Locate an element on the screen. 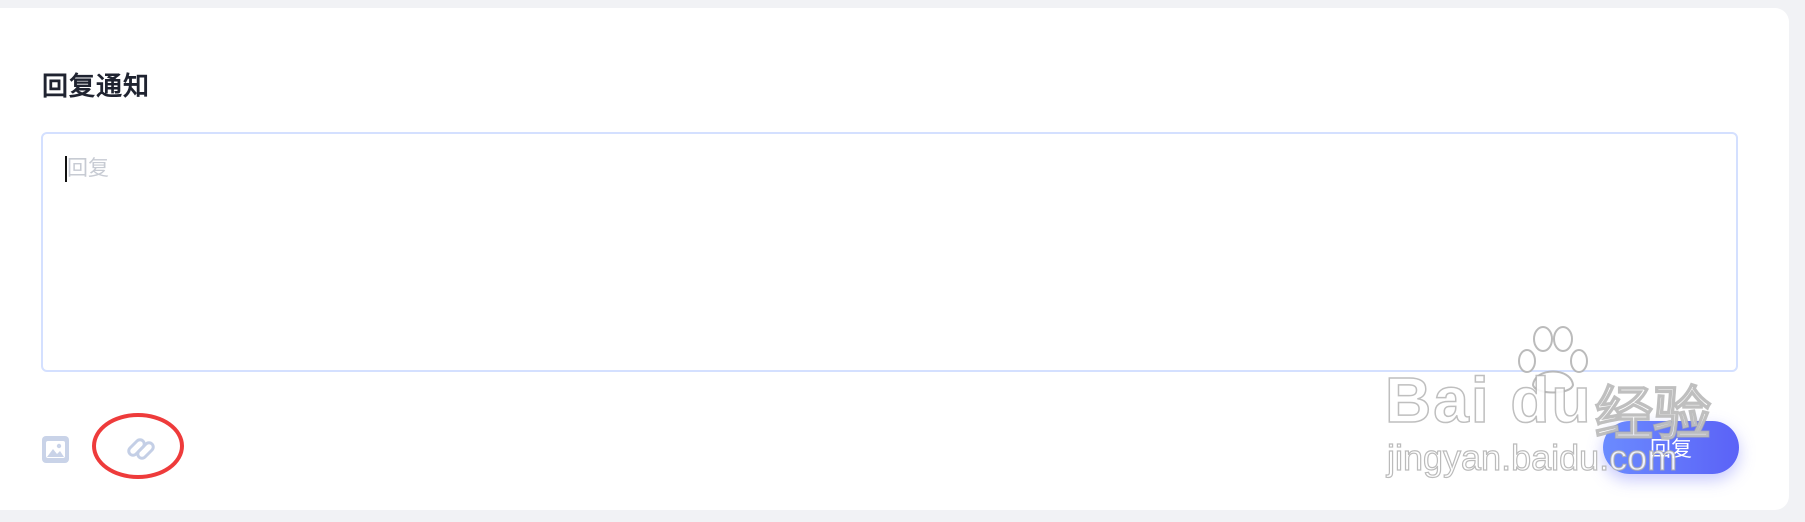 This screenshot has height=522, width=1805. reply-submit-button: 回复 is located at coordinates (1671, 447).